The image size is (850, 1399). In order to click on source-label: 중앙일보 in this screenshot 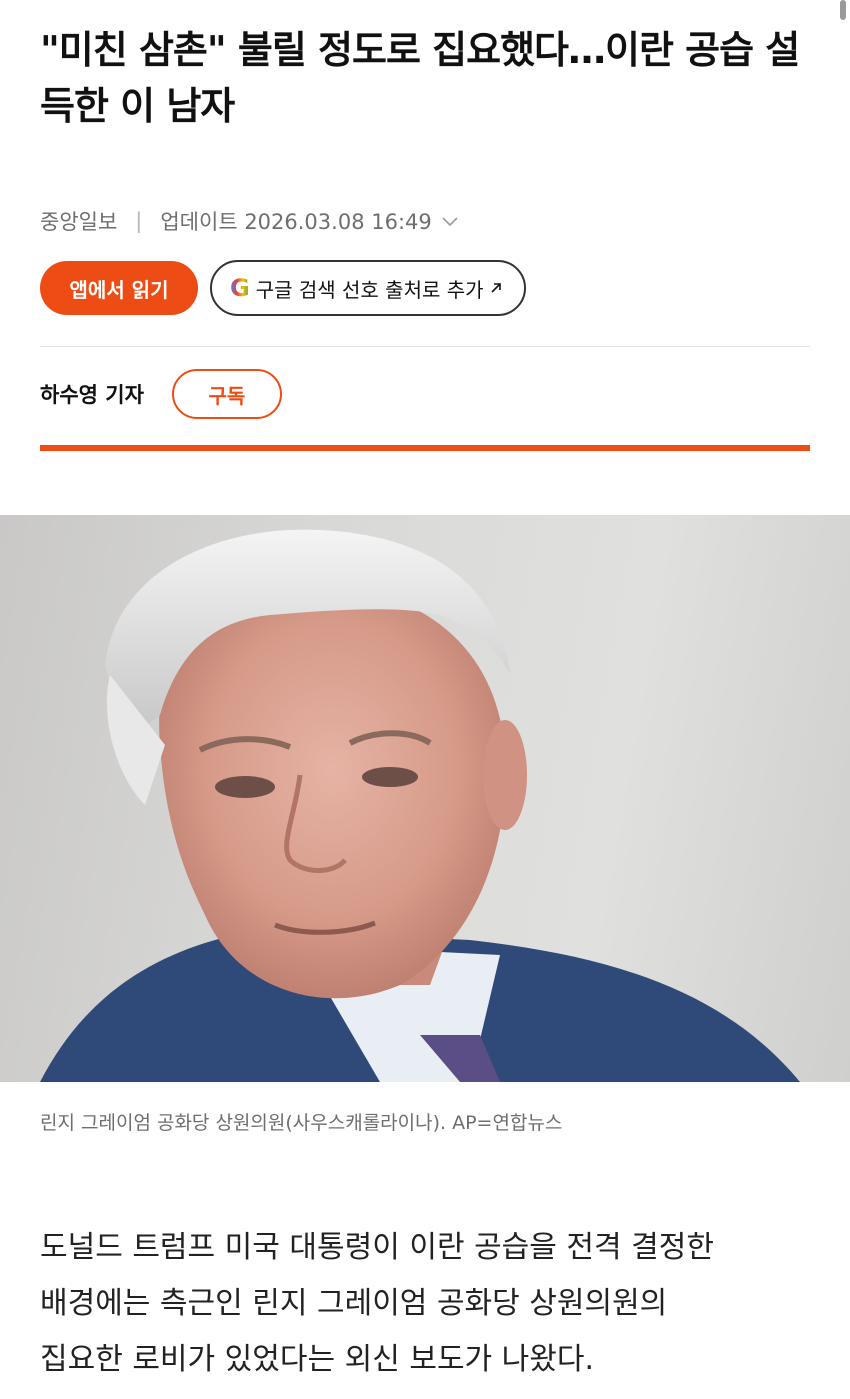, I will do `click(78, 221)`.